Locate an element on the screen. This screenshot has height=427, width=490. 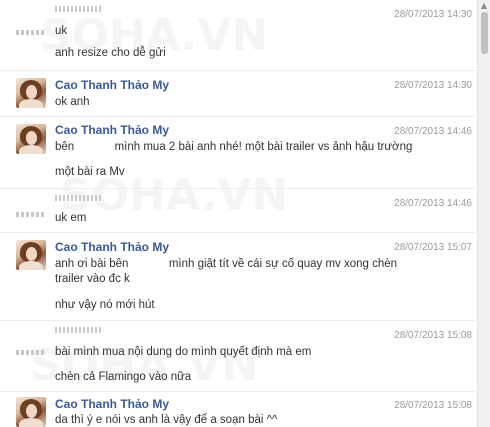
message-text: ok anh is located at coordinates (72, 102).